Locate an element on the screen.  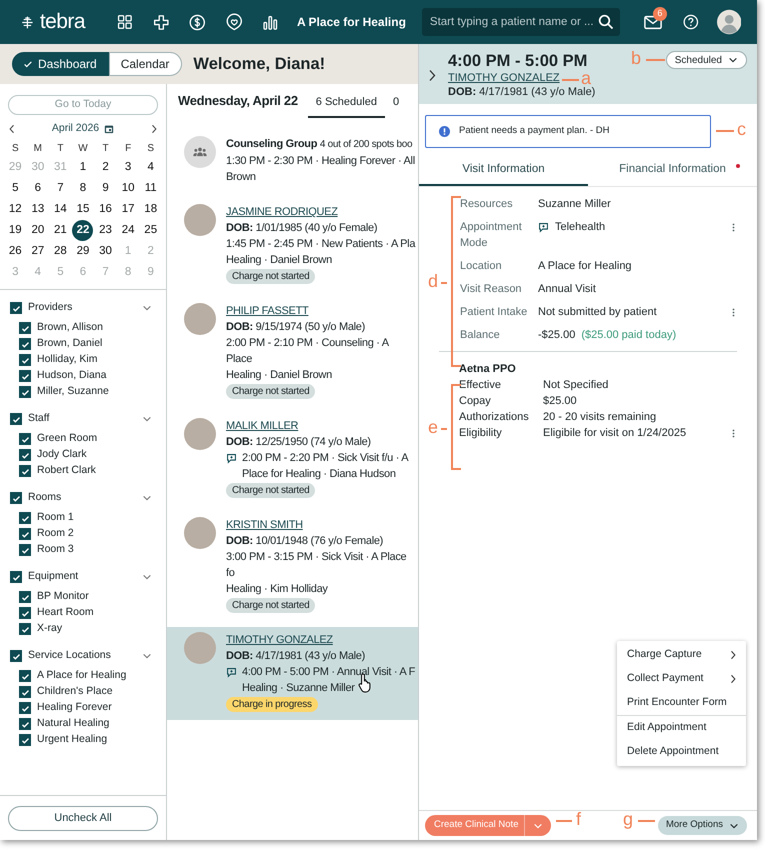
detail-tab: Financial Information is located at coordinates (672, 171).